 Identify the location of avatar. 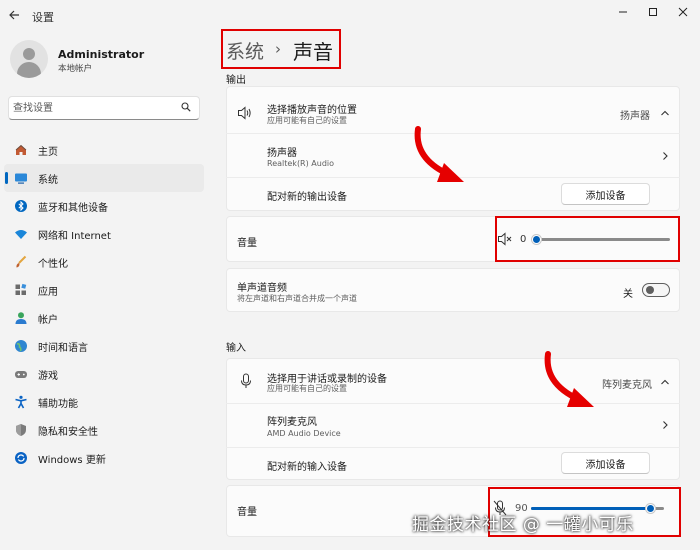
(29, 59).